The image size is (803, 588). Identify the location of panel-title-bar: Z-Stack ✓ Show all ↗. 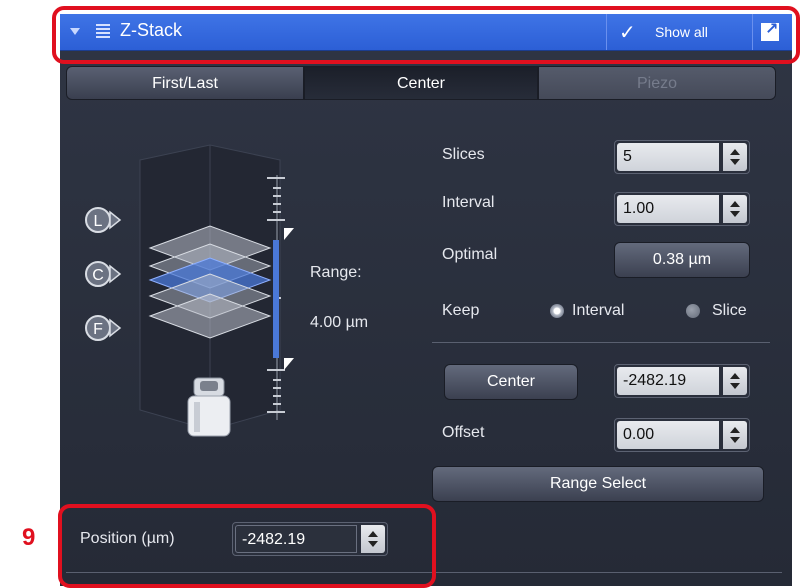
(426, 32).